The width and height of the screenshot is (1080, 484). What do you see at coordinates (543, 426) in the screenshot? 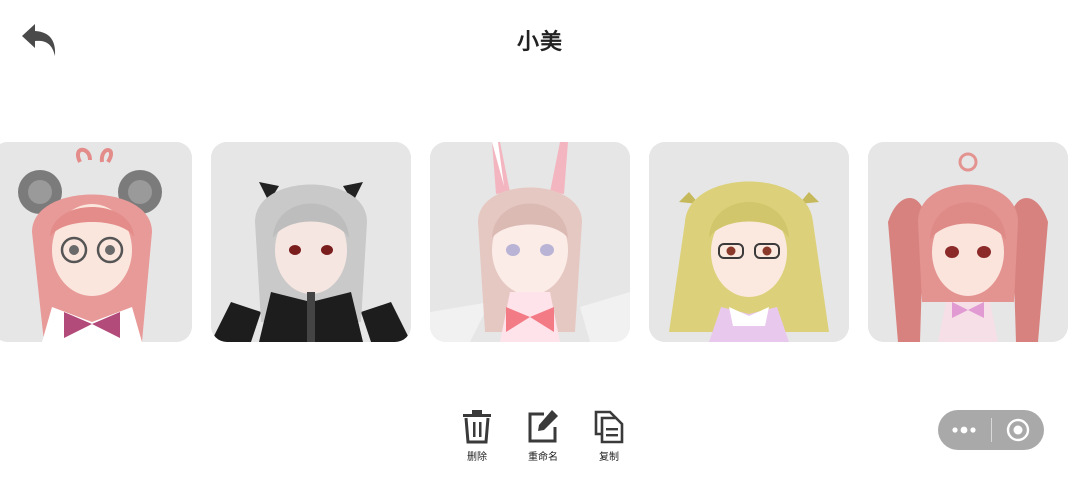
I see `edit-icon` at bounding box center [543, 426].